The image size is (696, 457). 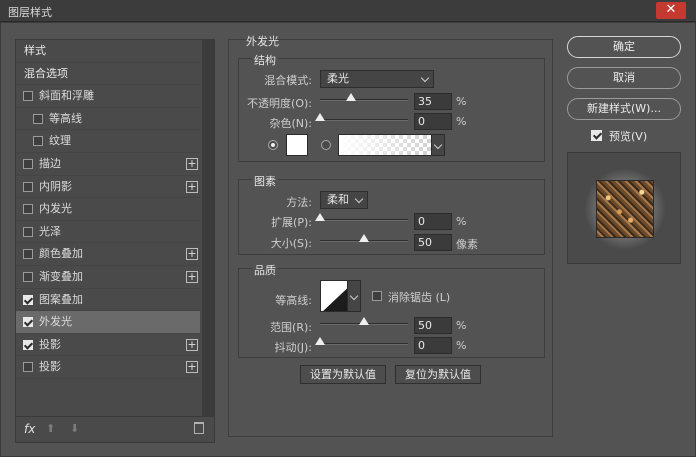 I want to click on opacity-slider-thumb, so click(x=350, y=97).